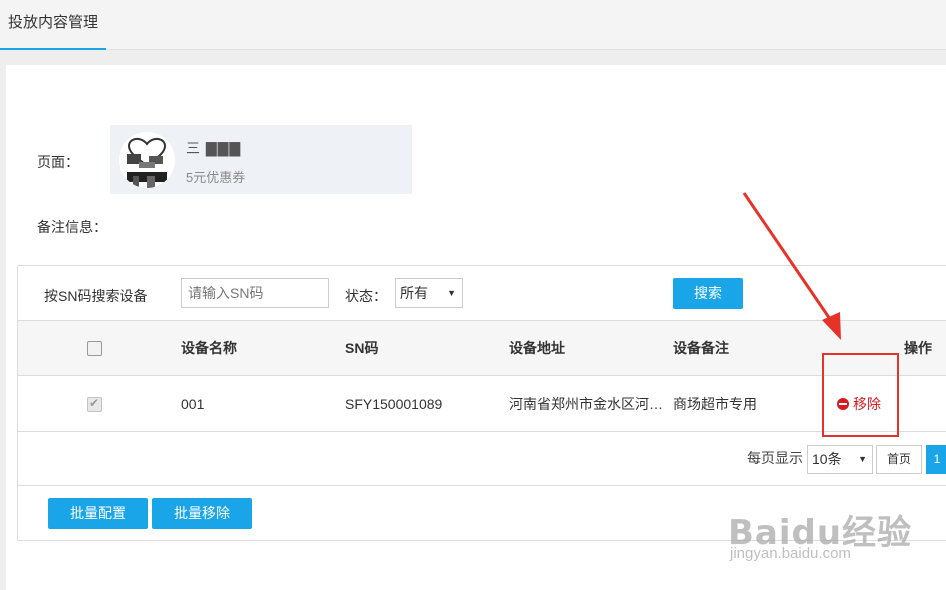  I want to click on baidu-watermark: Baidu经验 jingyan.baidu.com, so click(820, 533).